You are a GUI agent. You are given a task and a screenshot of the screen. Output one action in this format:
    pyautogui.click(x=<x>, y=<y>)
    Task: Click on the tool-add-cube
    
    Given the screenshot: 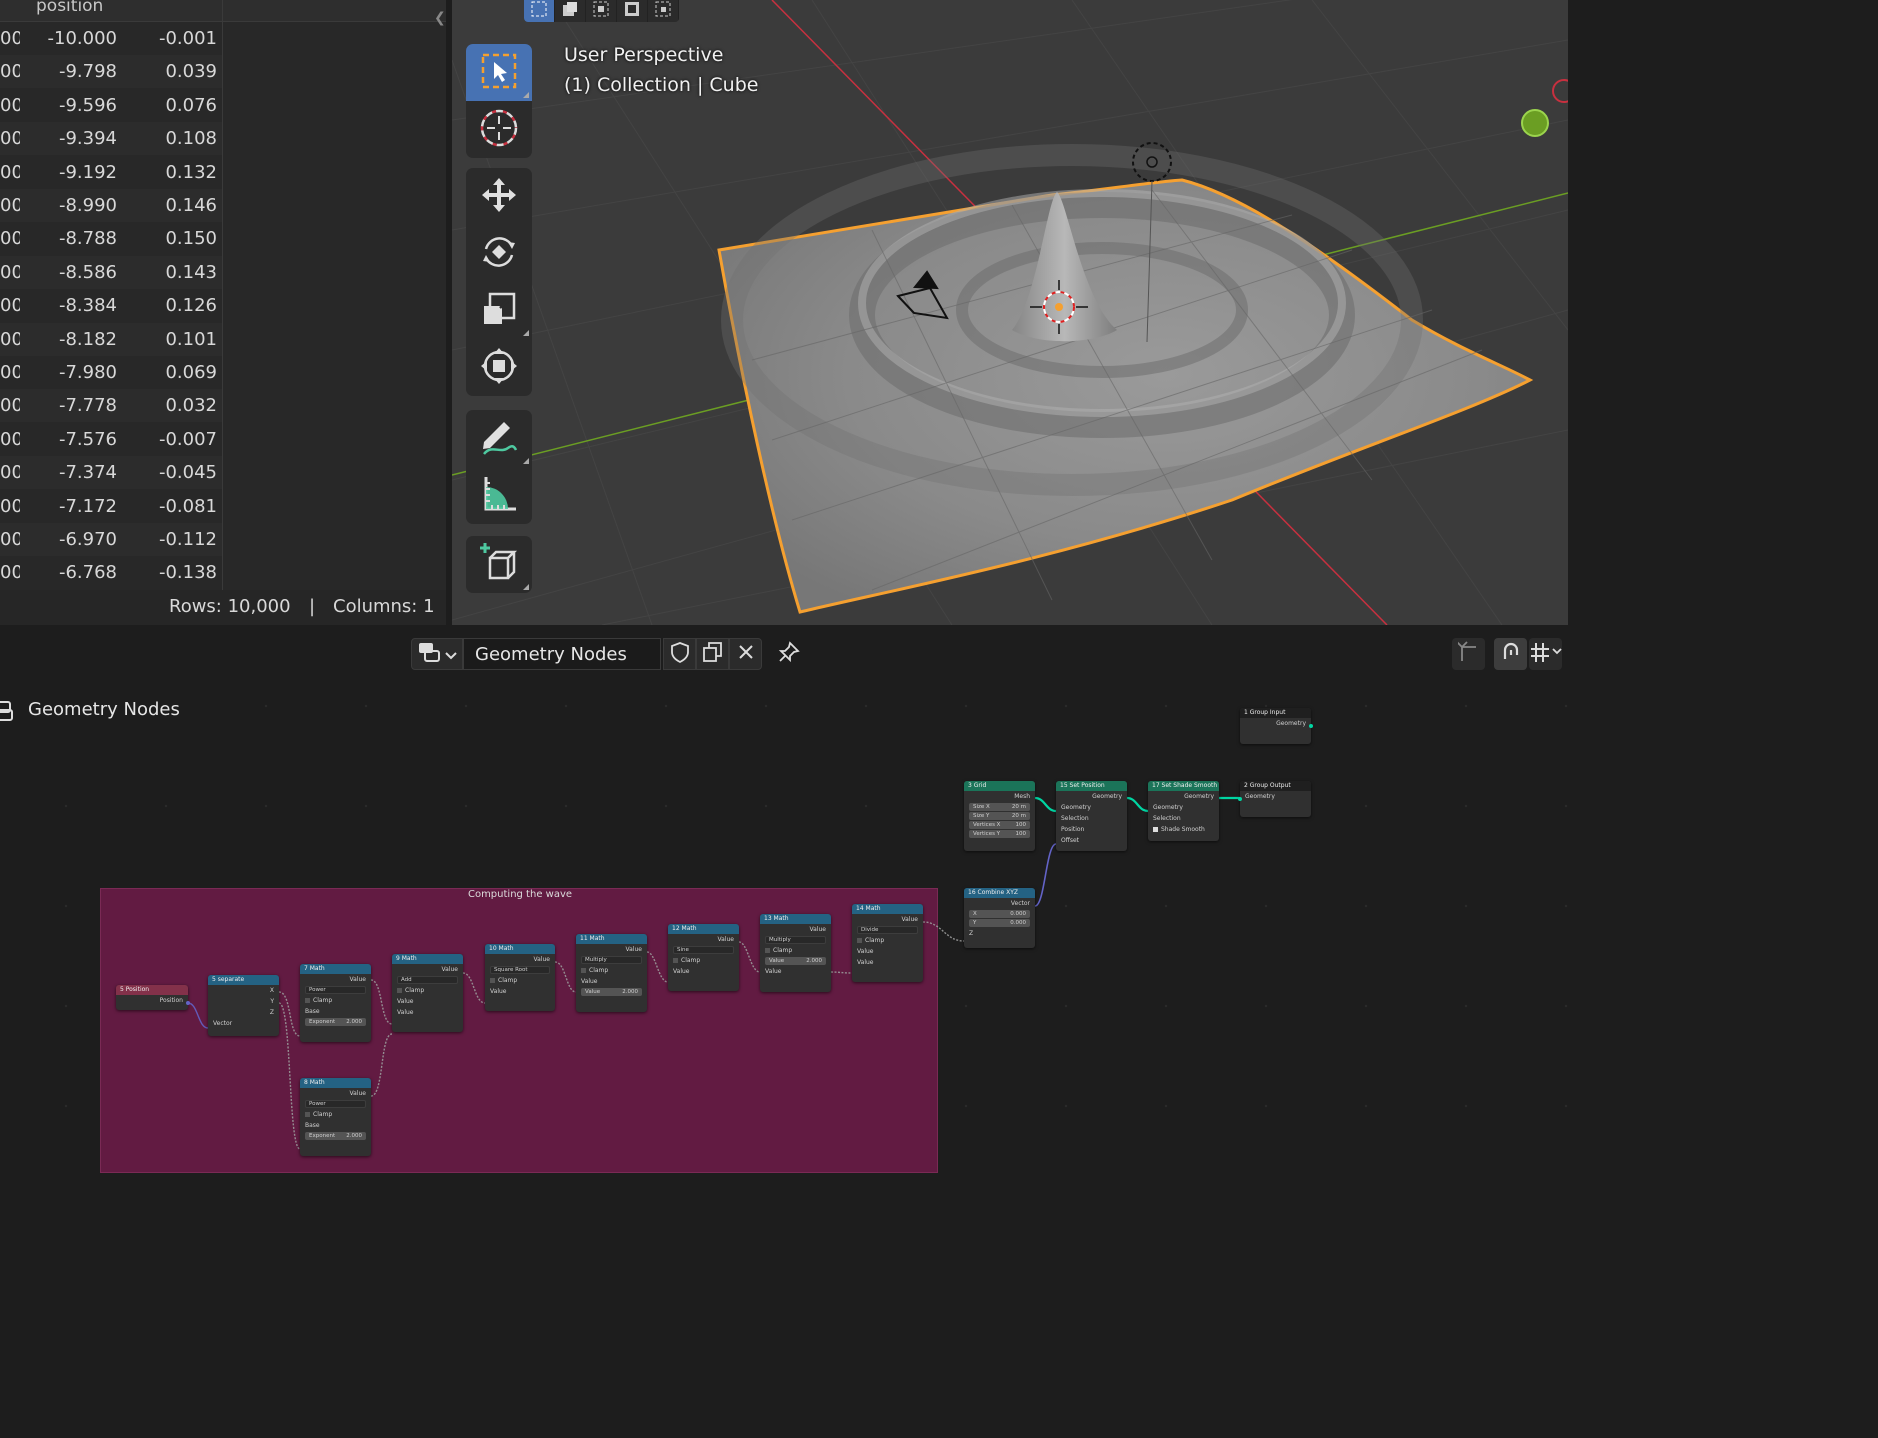 What is the action you would take?
    pyautogui.click(x=499, y=564)
    